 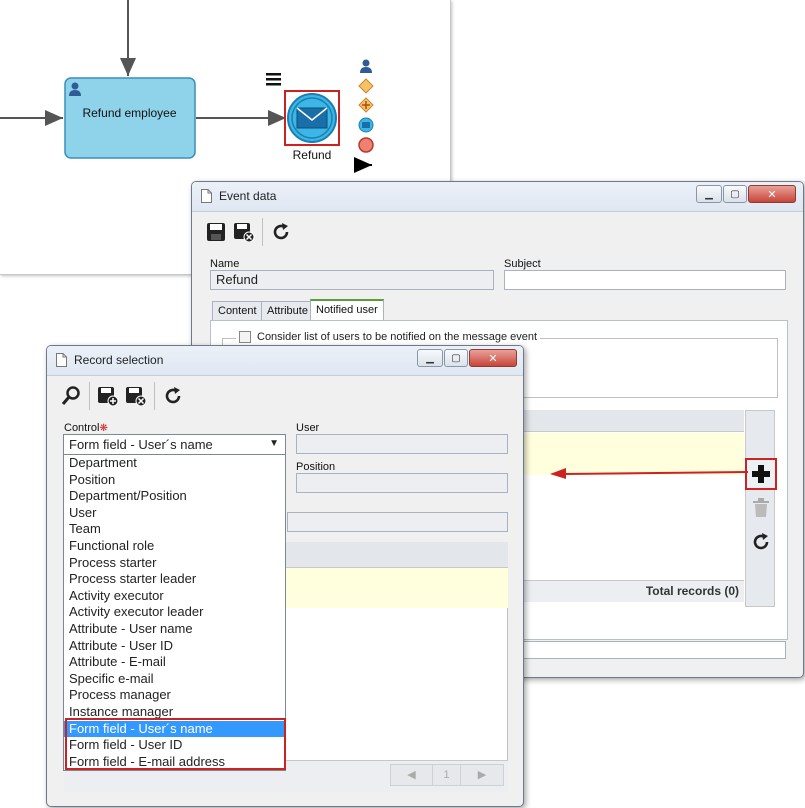 I want to click on dropdown-option: User, so click(x=174, y=513).